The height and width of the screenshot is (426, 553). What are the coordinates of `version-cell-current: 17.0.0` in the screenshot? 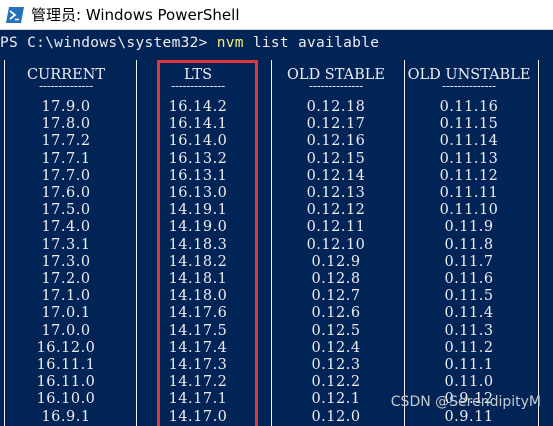 It's located at (66, 330).